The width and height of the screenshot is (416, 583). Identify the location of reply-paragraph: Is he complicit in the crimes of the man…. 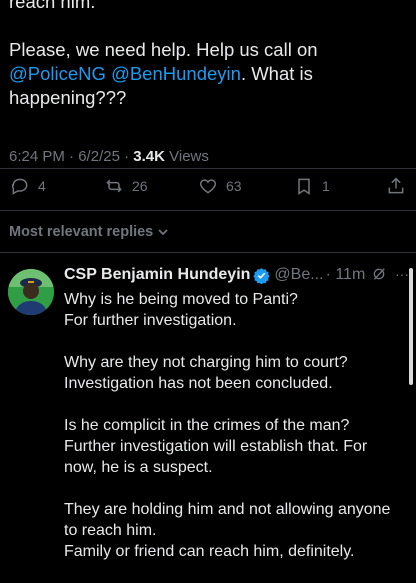
(234, 446).